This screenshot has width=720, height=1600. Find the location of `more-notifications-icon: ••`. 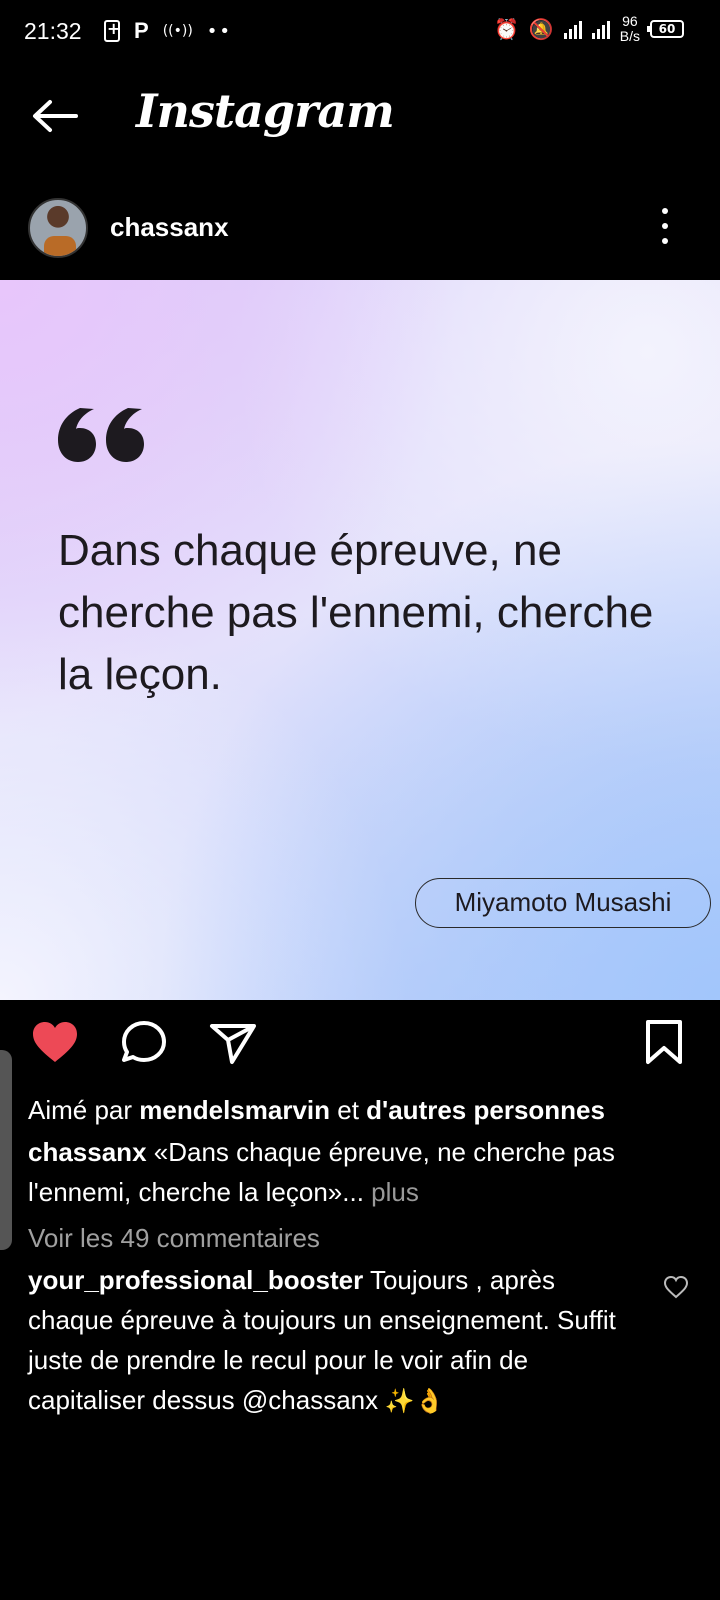

more-notifications-icon: •• is located at coordinates (219, 31).